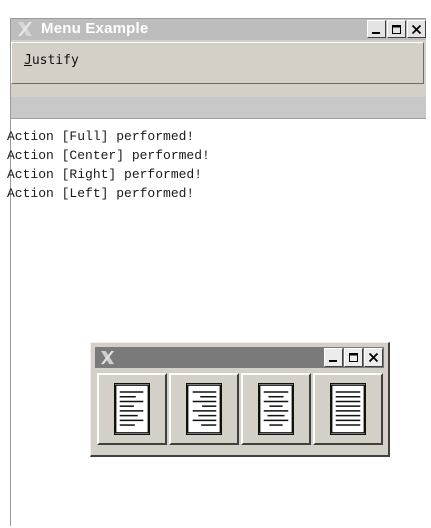  I want to click on window-title: Menu Example, so click(95, 28).